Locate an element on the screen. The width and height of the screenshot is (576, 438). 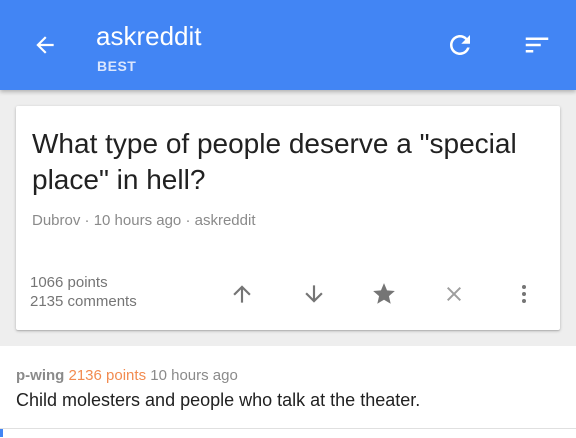
comment-meta: p-wing 2136 points 10 hours ago is located at coordinates (127, 375).